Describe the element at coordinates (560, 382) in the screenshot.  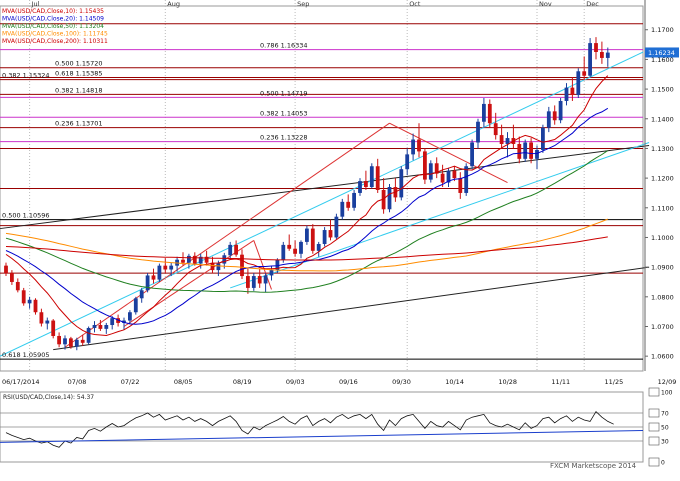
I see `date-axis-label: 11/11` at that location.